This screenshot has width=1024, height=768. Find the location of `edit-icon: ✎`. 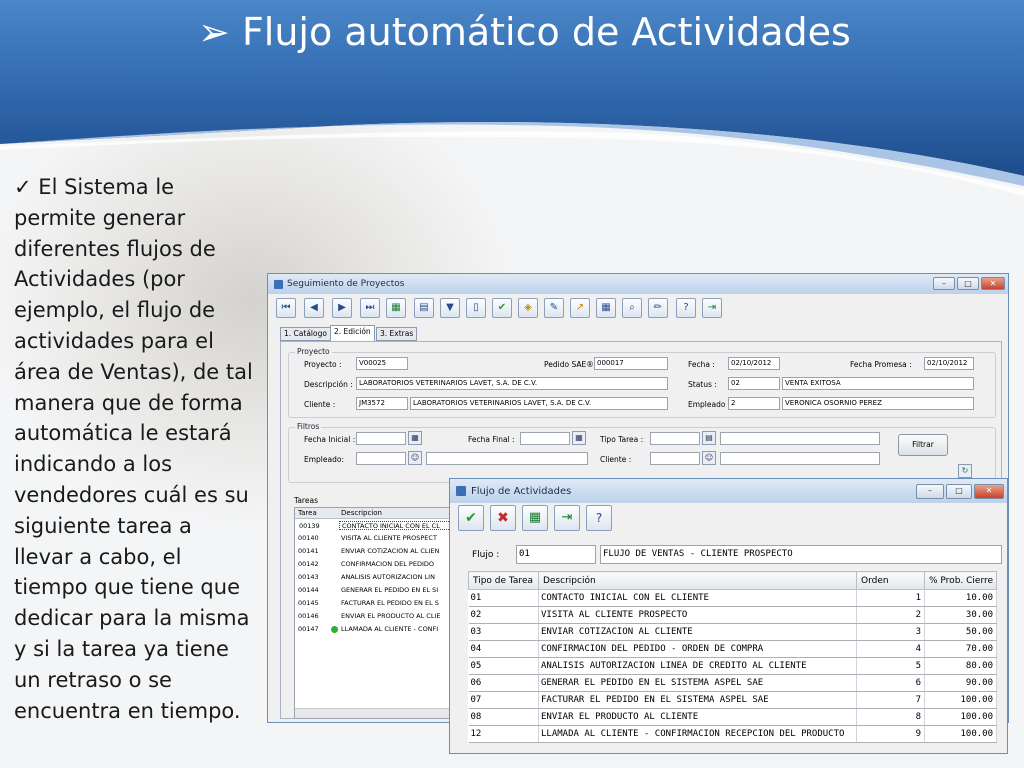

edit-icon: ✎ is located at coordinates (554, 308).